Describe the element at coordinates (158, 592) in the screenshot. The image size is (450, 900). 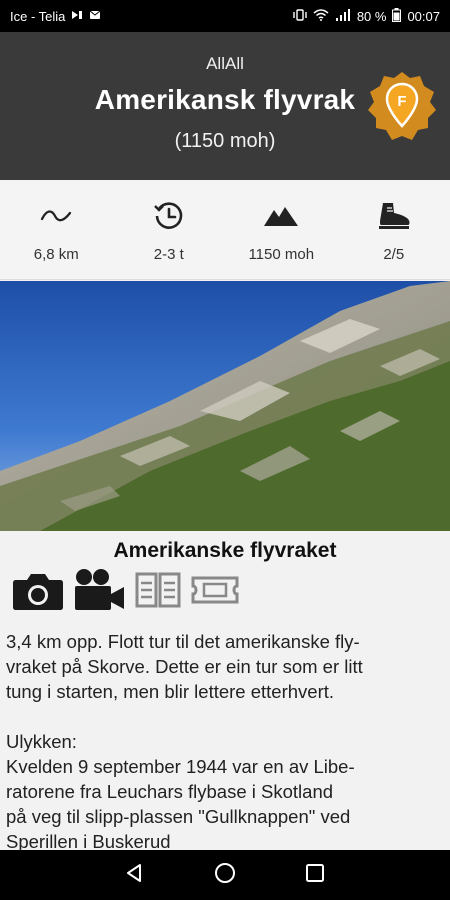
I see `book-icon` at that location.